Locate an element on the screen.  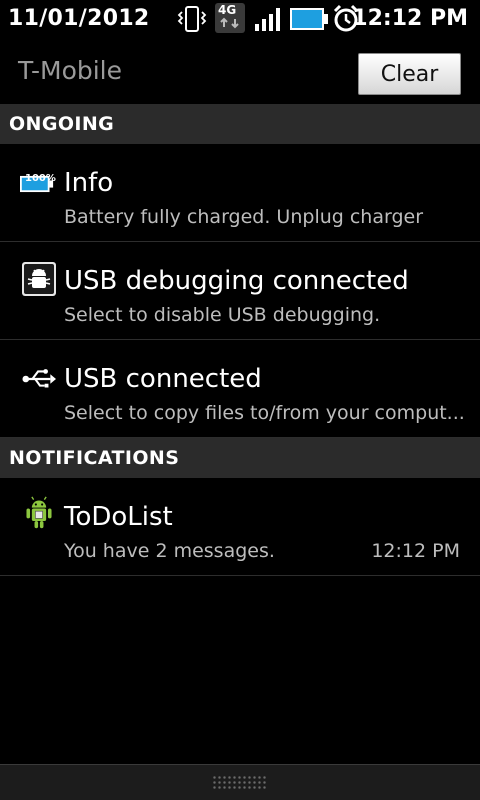
notification-text: Select to disable USB debugging. is located at coordinates (222, 315).